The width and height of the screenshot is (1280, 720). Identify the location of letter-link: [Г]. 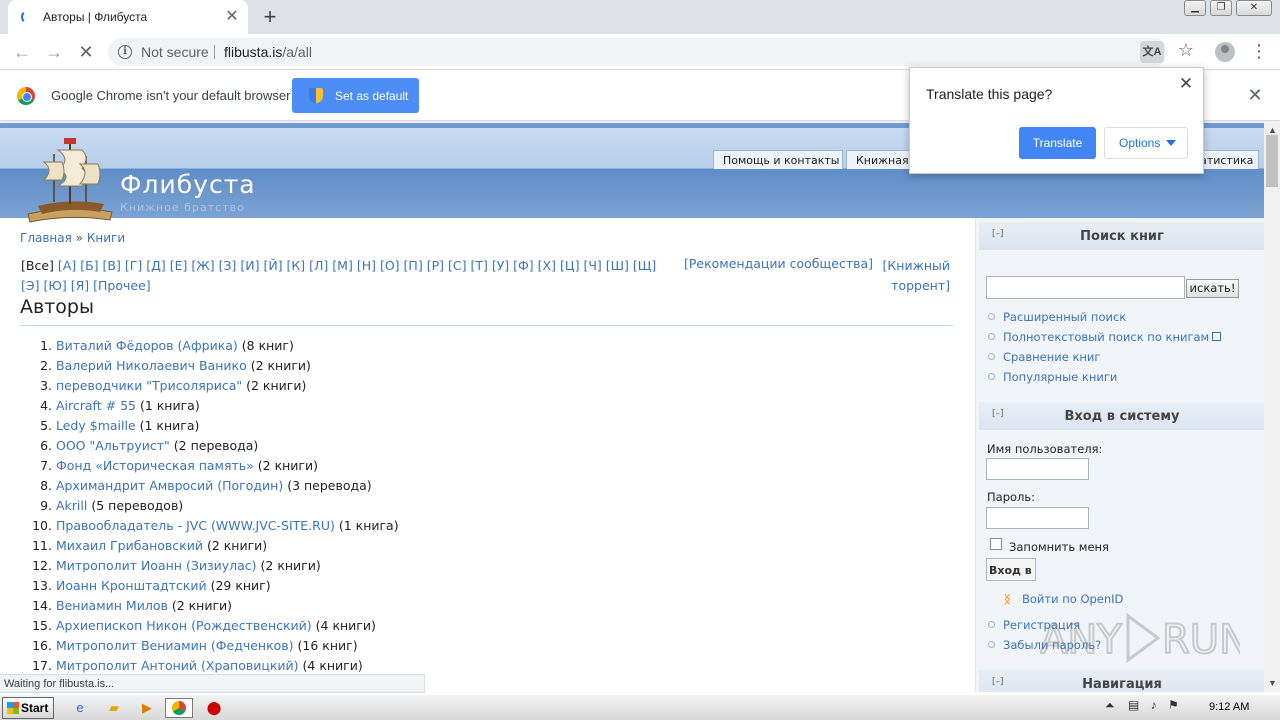
(133, 265).